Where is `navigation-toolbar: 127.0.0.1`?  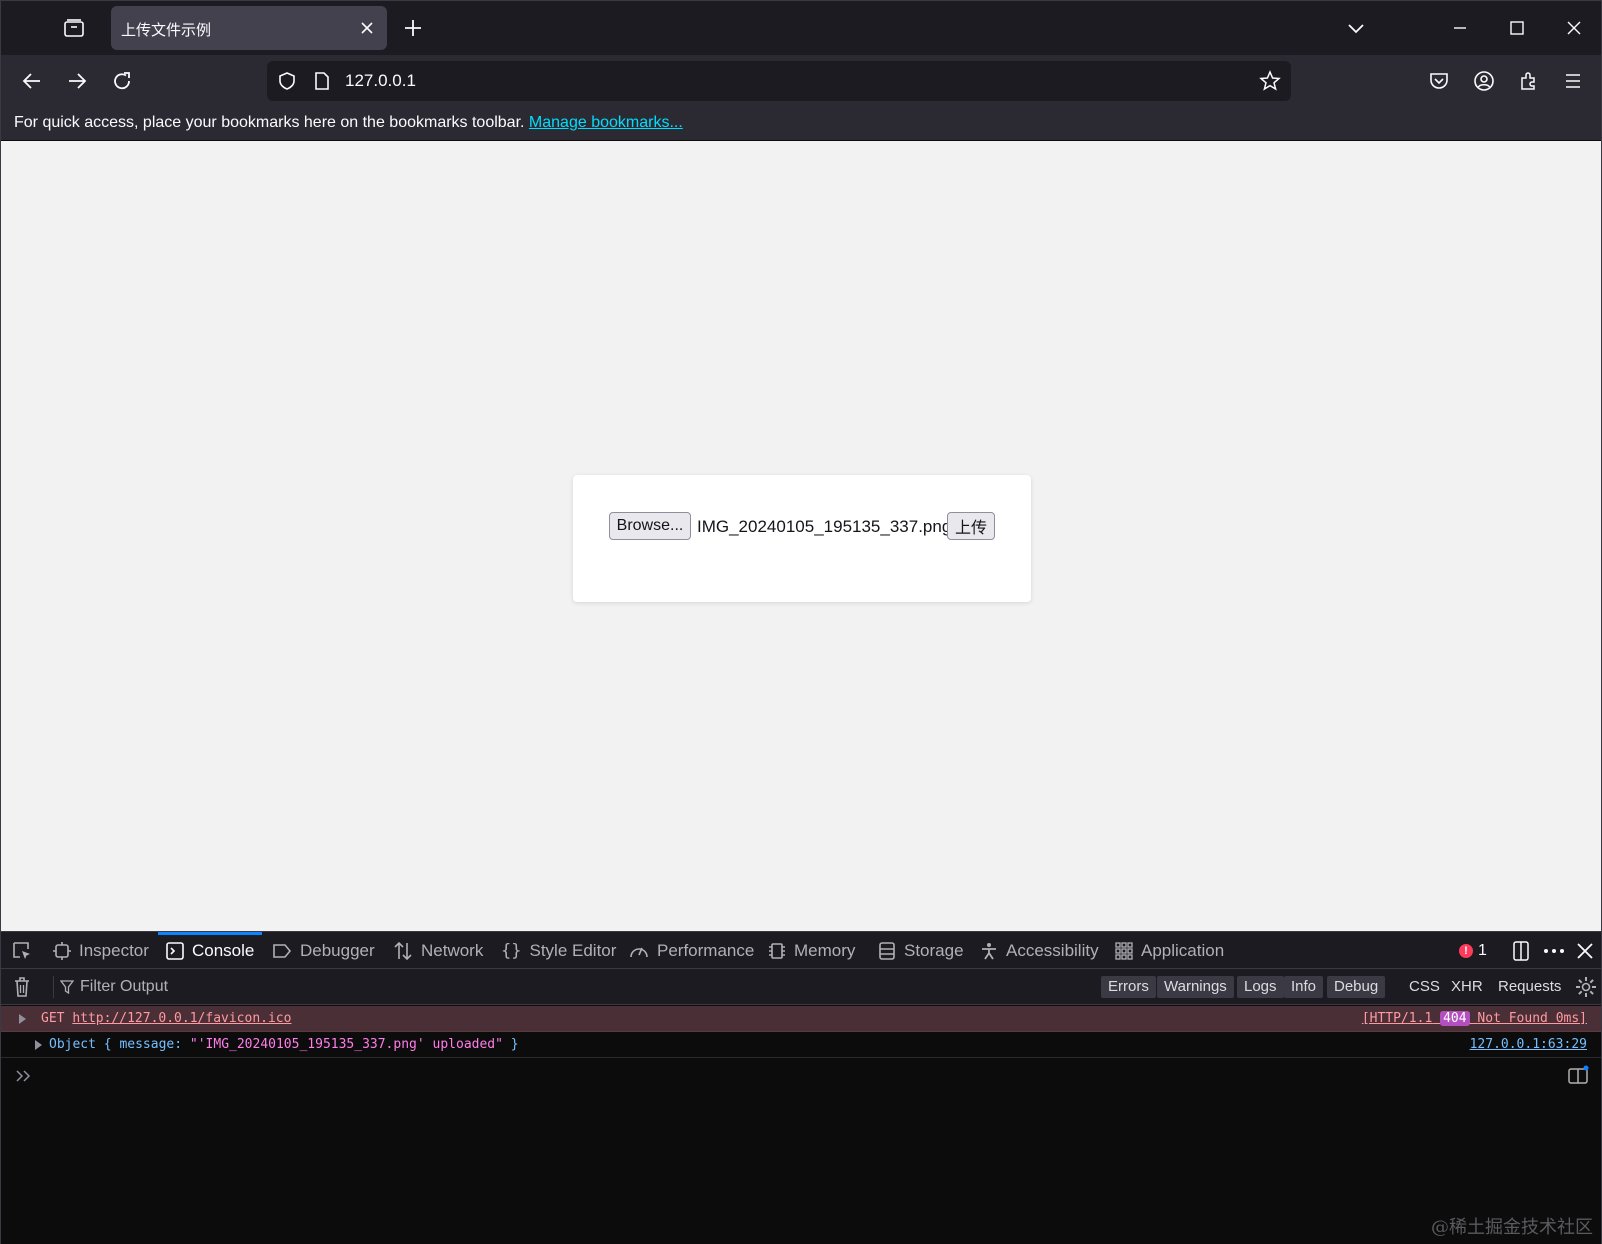 navigation-toolbar: 127.0.0.1 is located at coordinates (801, 81).